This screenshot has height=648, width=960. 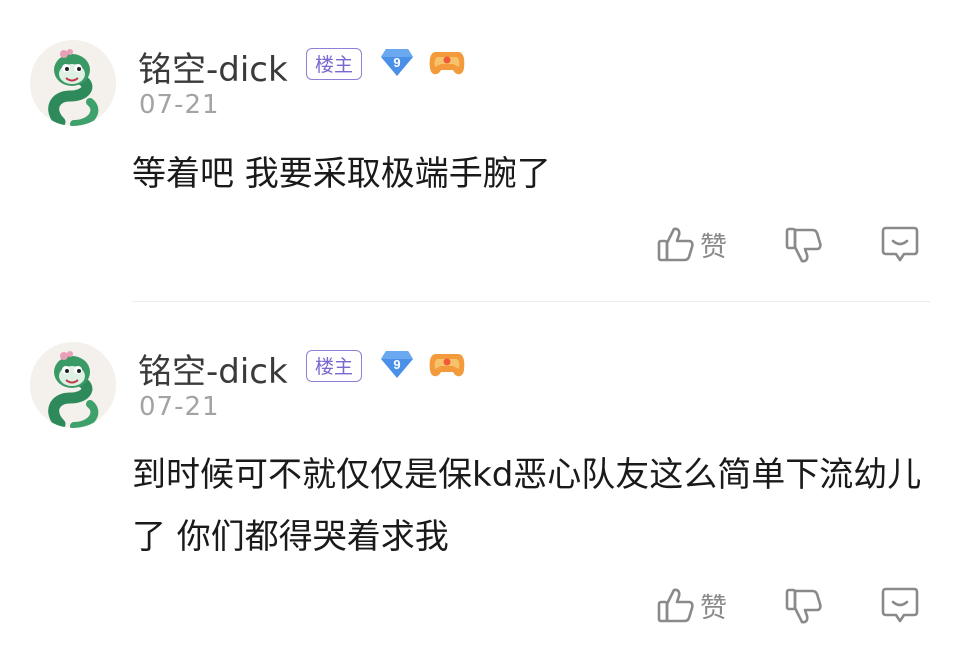 I want to click on comment-text: 等着吧 我要采取极端手腕了, so click(x=527, y=174).